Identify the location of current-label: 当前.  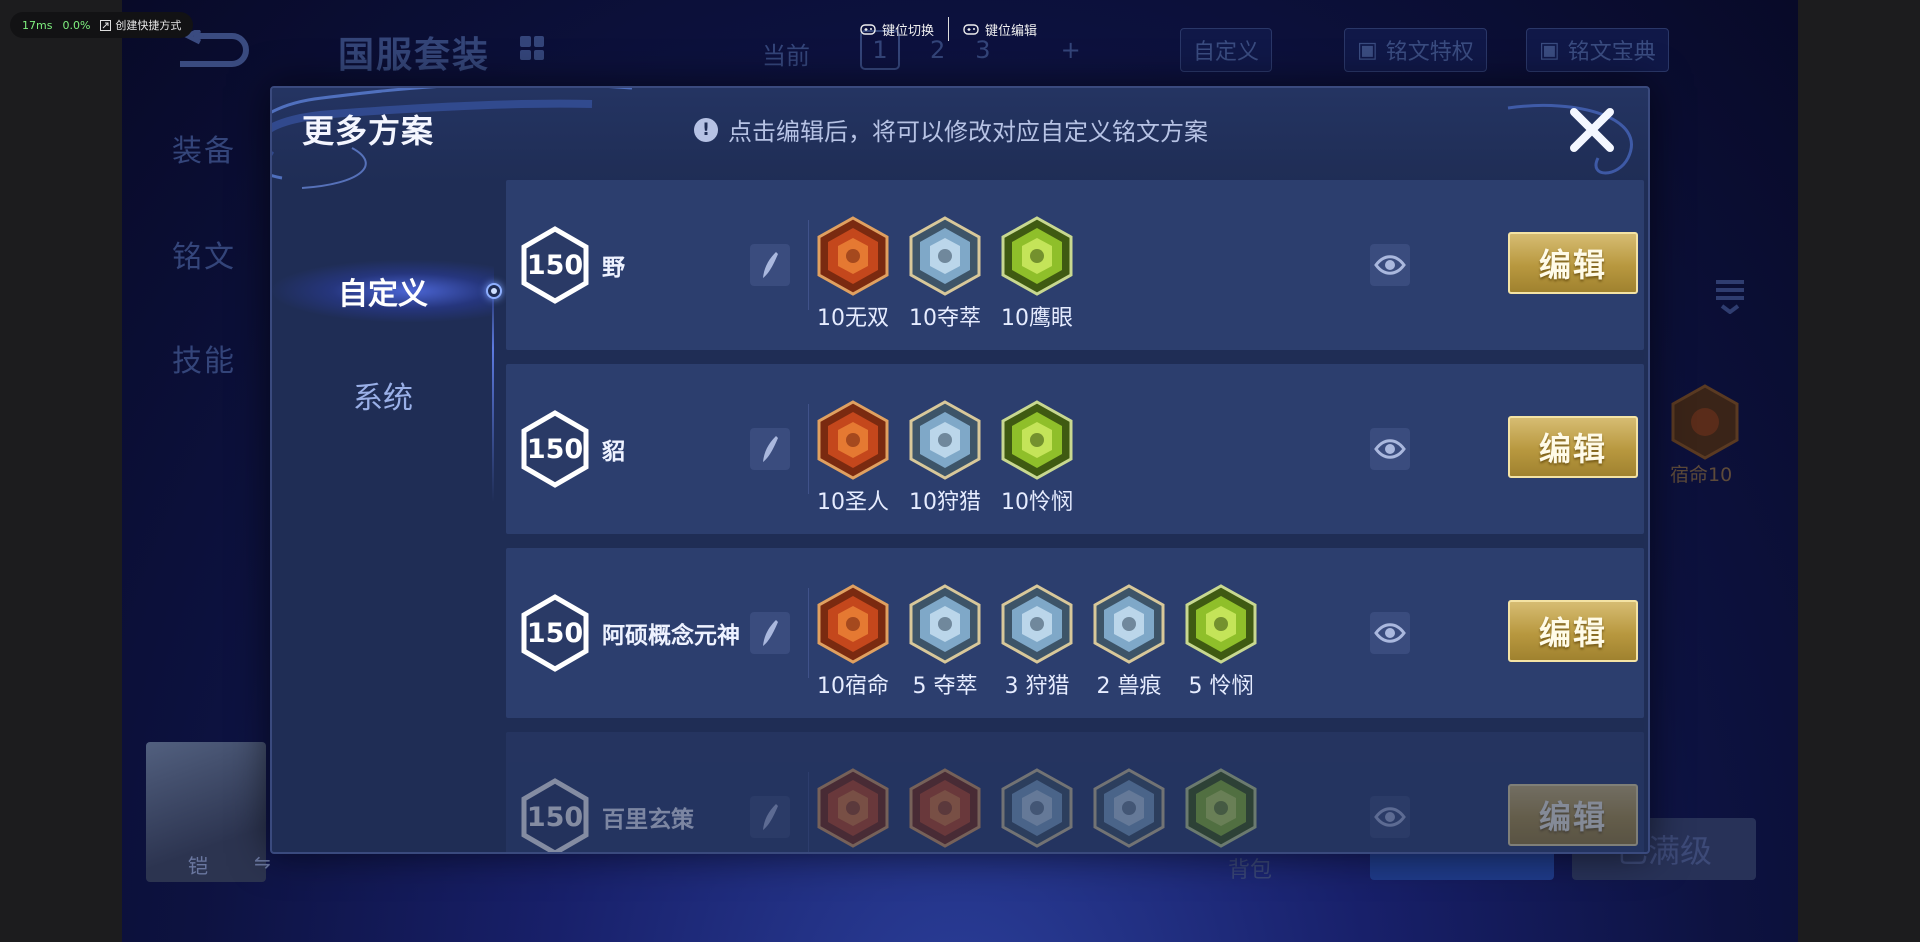
(786, 56).